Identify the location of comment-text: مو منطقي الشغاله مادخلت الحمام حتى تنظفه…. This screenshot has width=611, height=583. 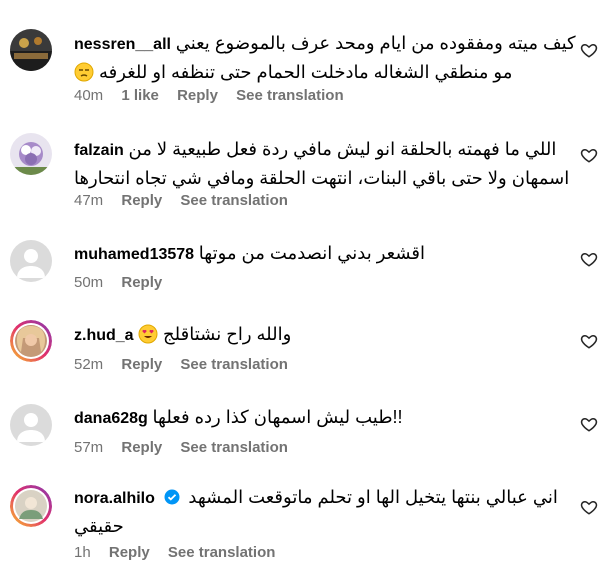
(306, 72).